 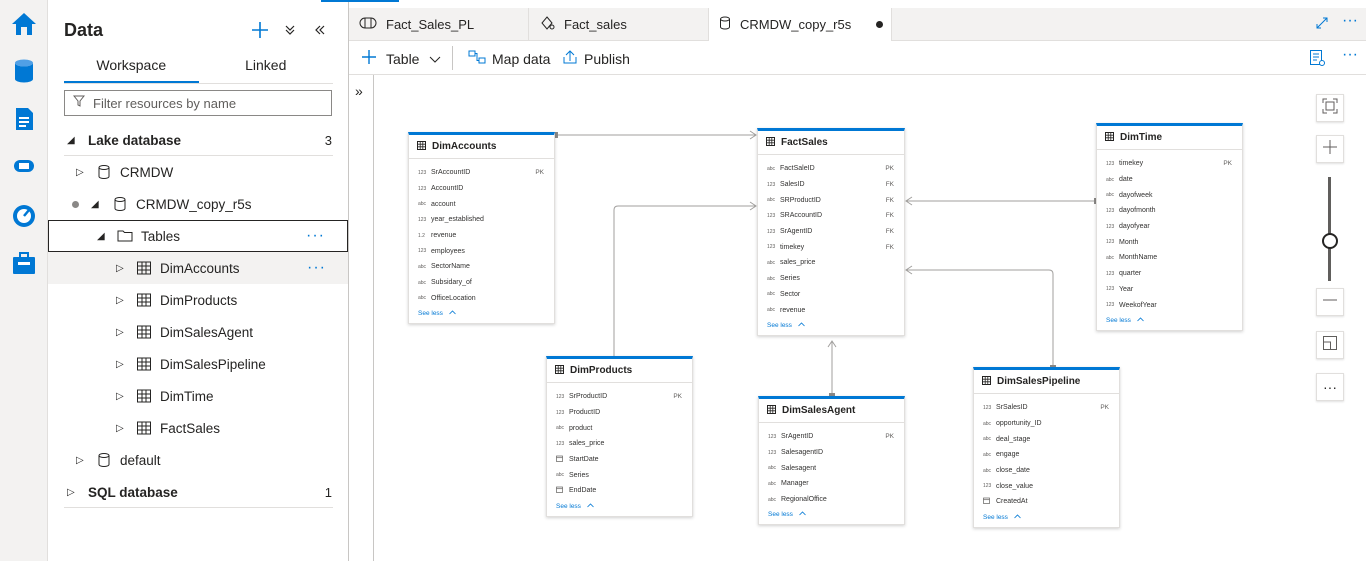 What do you see at coordinates (1330, 345) in the screenshot?
I see `minimap-button` at bounding box center [1330, 345].